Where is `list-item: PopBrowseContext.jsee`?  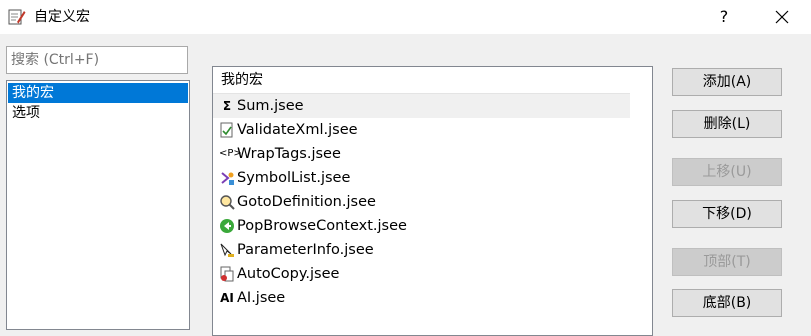
list-item: PopBrowseContext.jsee is located at coordinates (421, 226).